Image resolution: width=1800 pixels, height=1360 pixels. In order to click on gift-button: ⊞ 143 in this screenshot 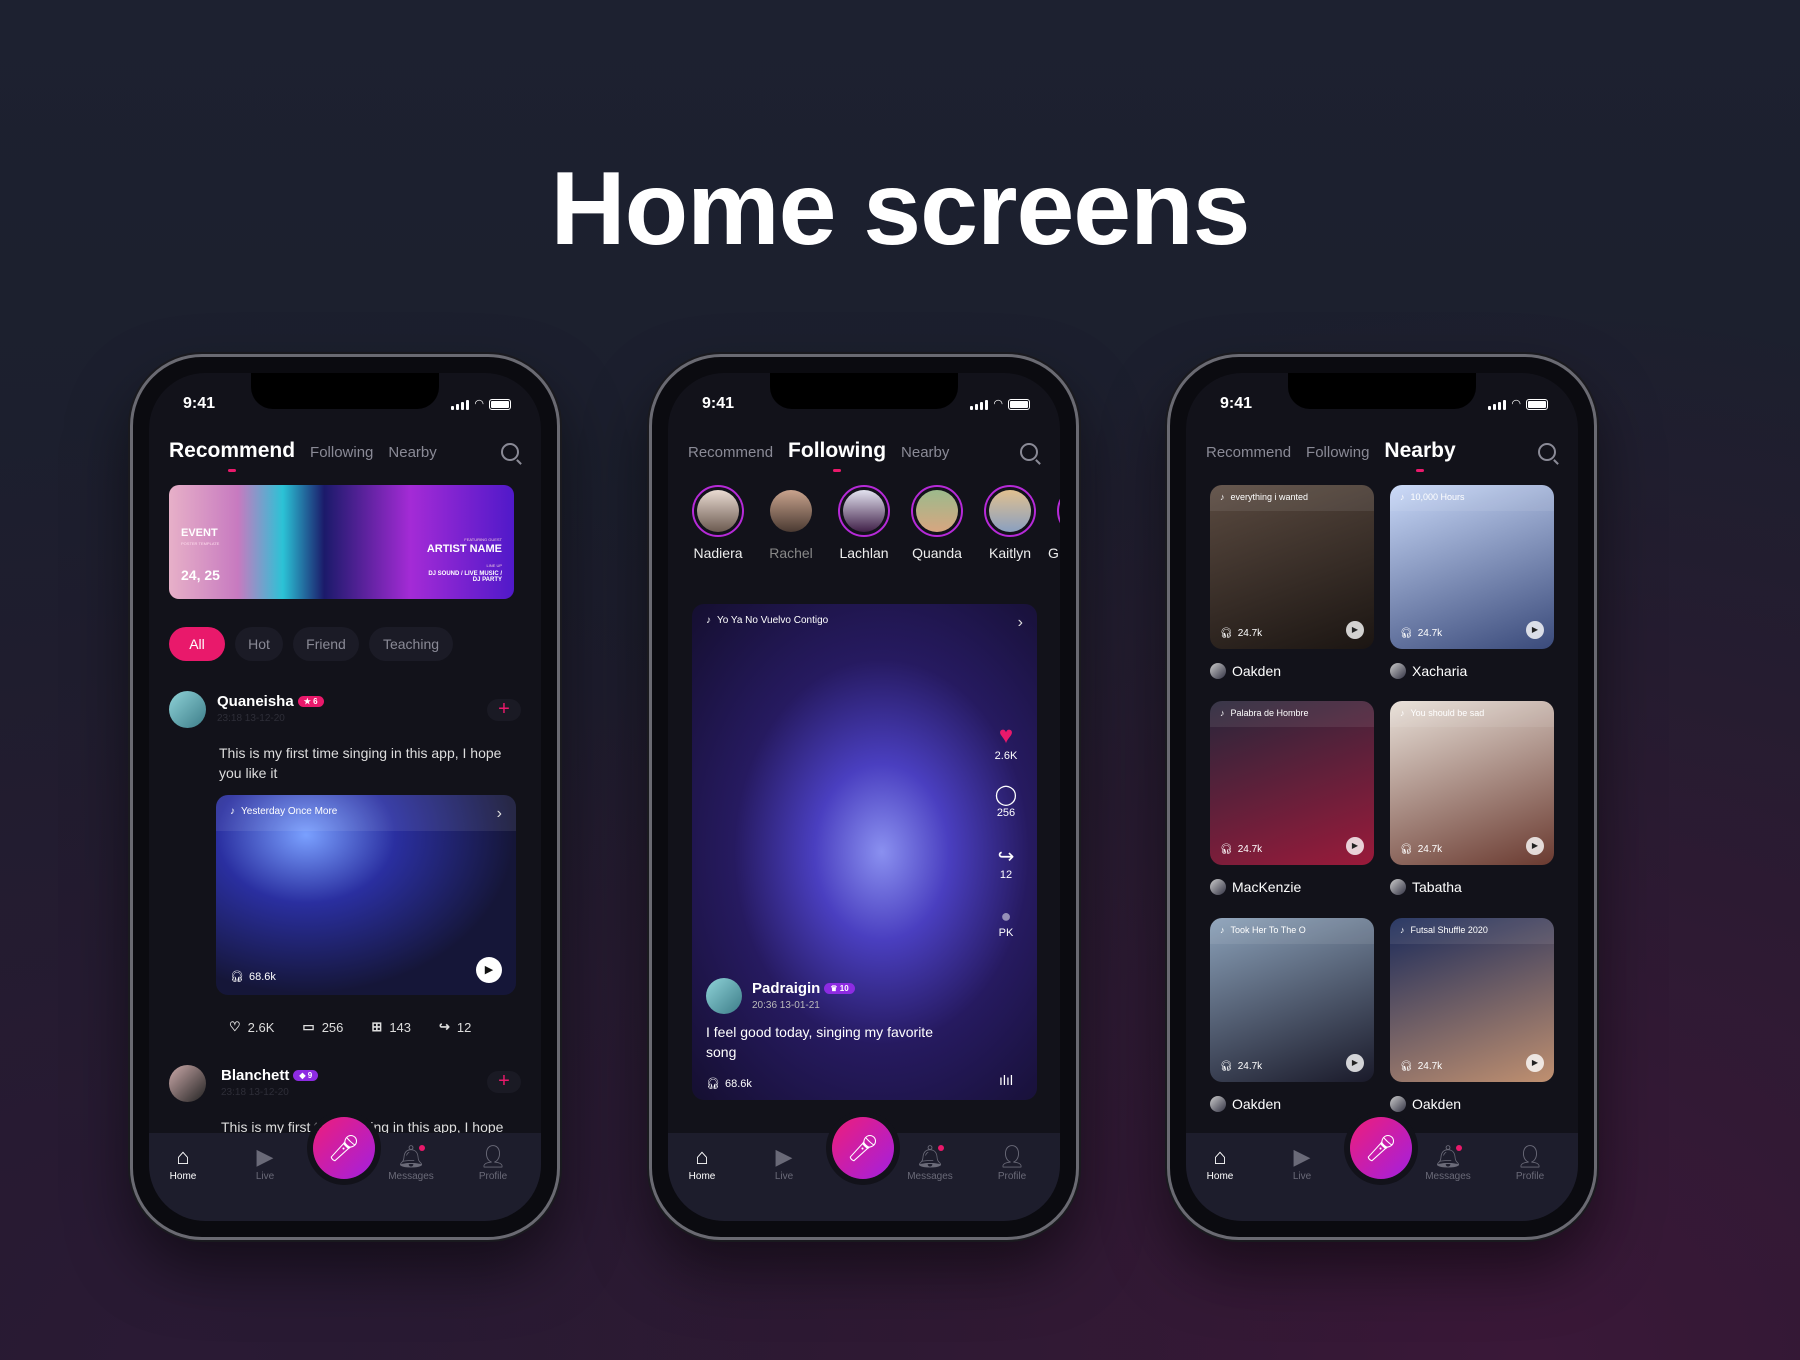, I will do `click(391, 1027)`.